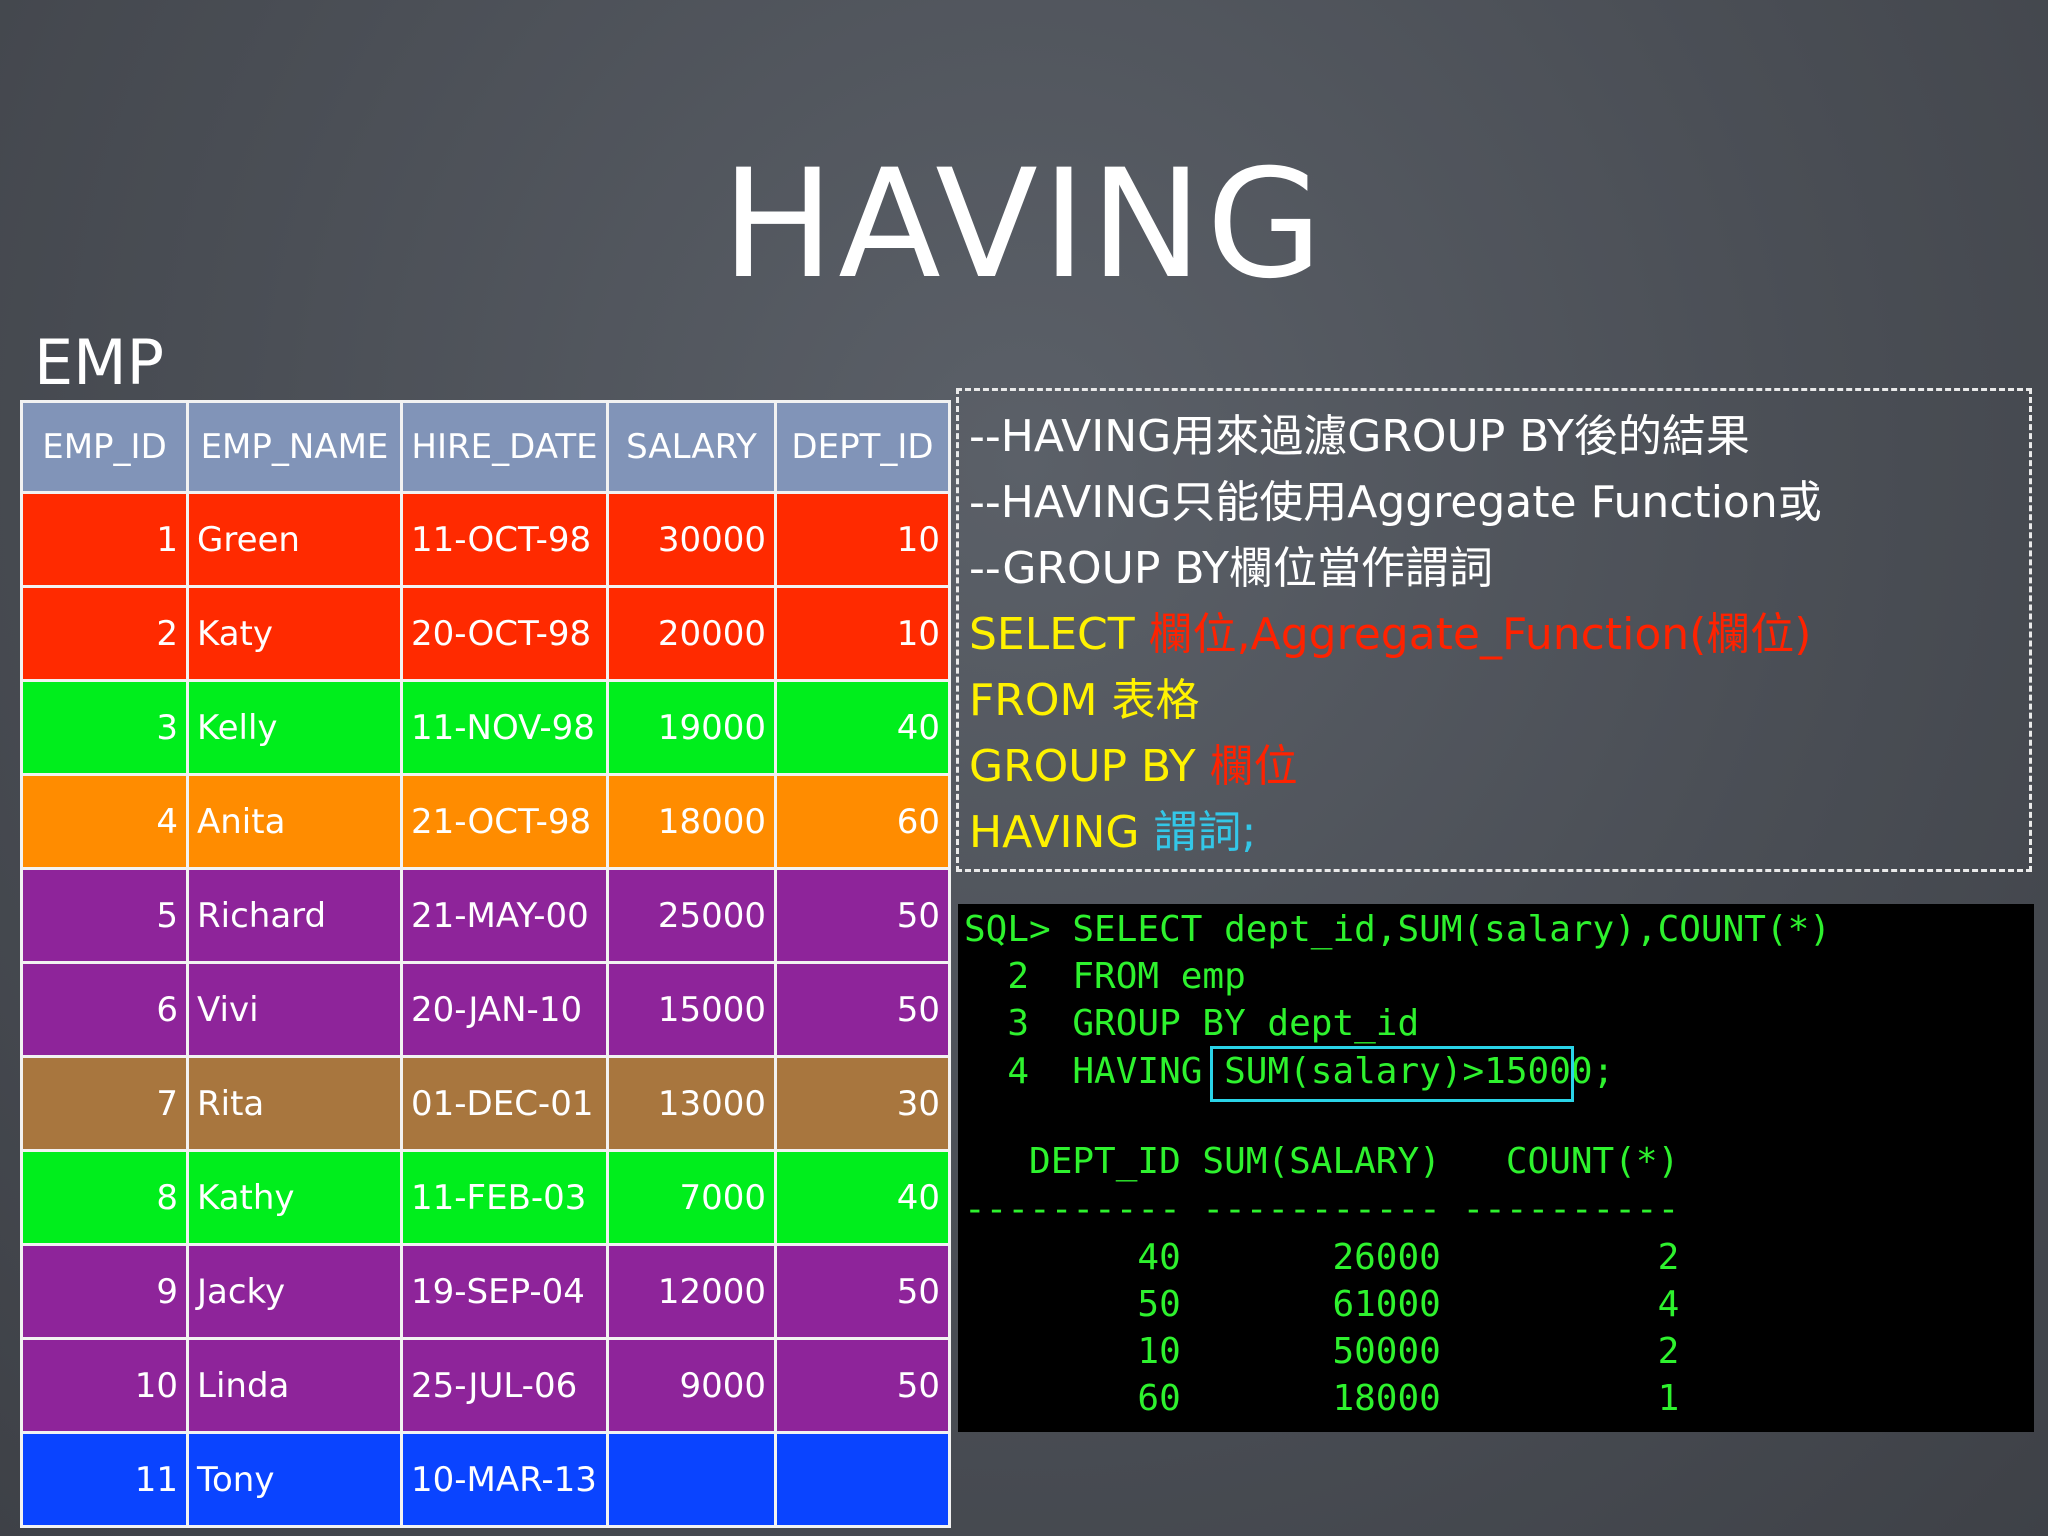  Describe the element at coordinates (1322, 1304) in the screenshot. I see `result-row: 50 61000 4` at that location.